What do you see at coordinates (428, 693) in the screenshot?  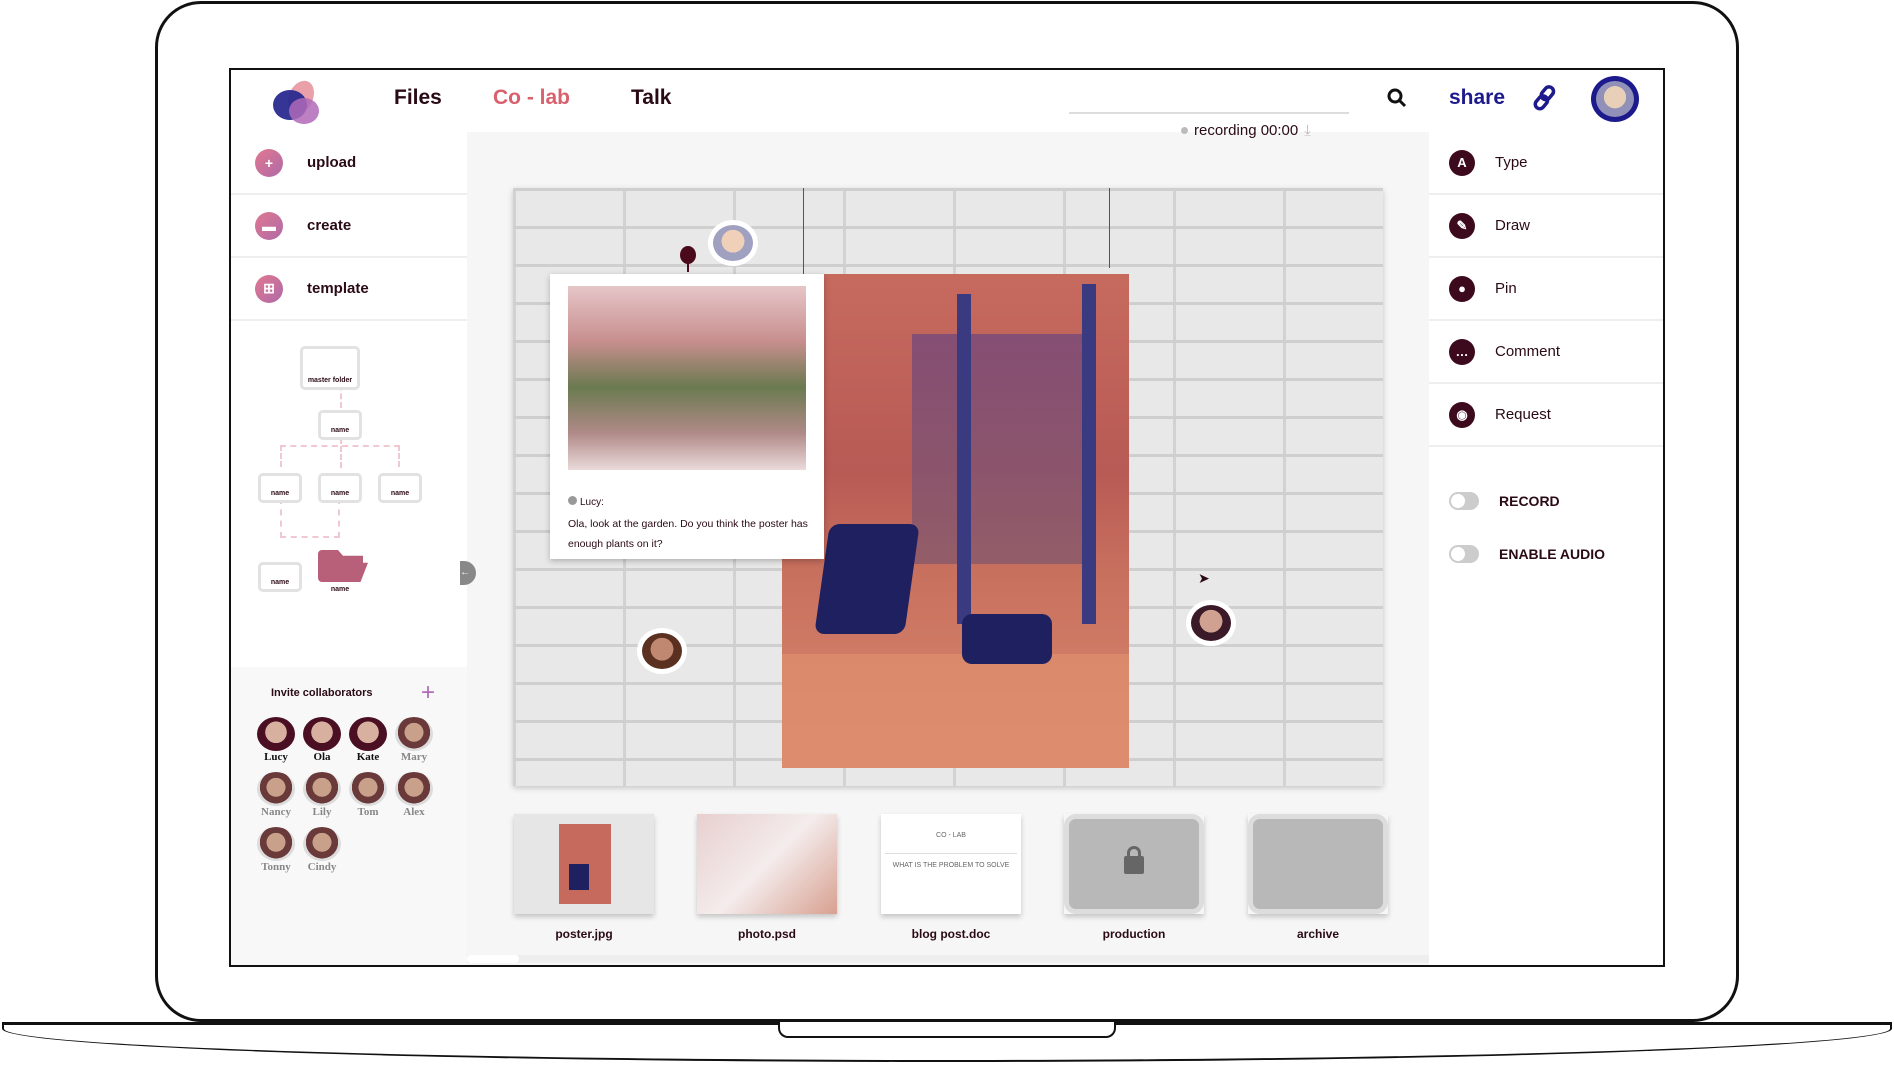 I see `add-collaborator-icon: +` at bounding box center [428, 693].